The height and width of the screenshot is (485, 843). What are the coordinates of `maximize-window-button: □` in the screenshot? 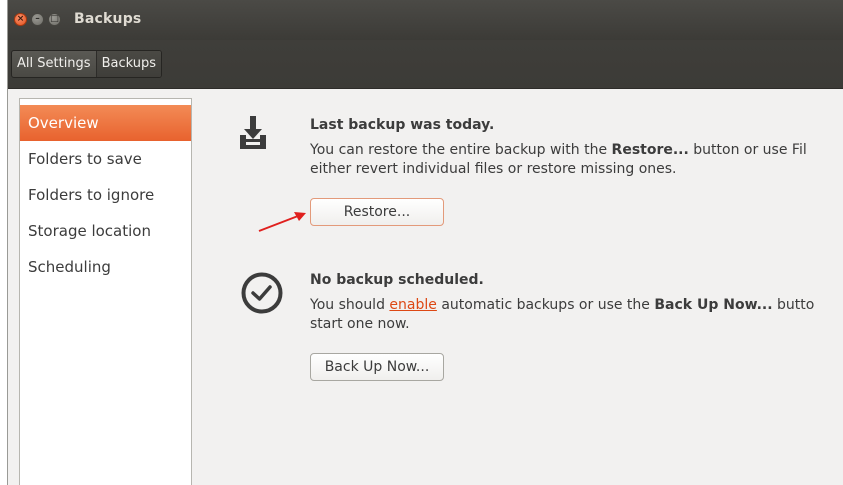 It's located at (54, 19).